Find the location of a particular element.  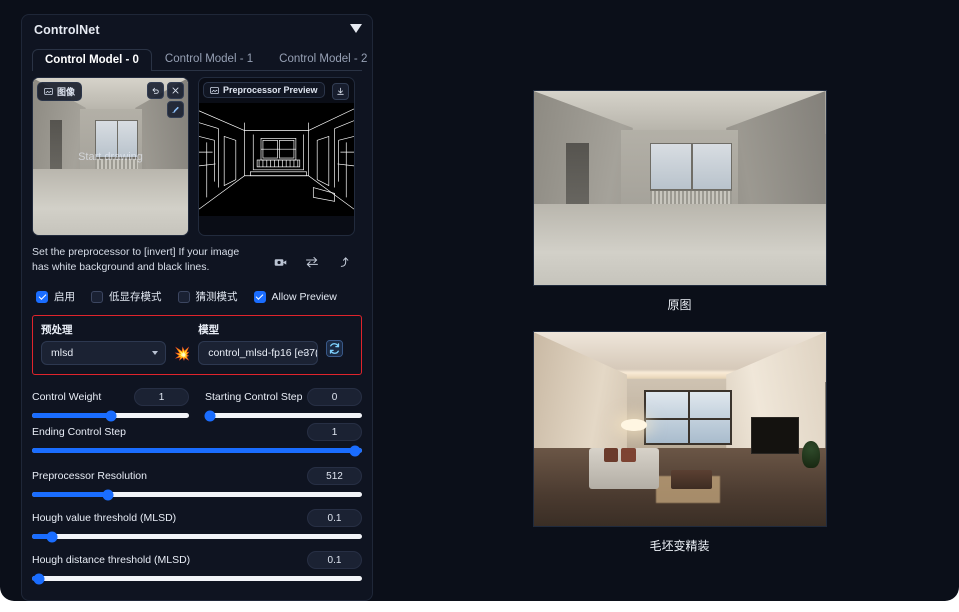

slider-group: Control Weight 1 Starting Control Step 0 is located at coordinates (197, 484).